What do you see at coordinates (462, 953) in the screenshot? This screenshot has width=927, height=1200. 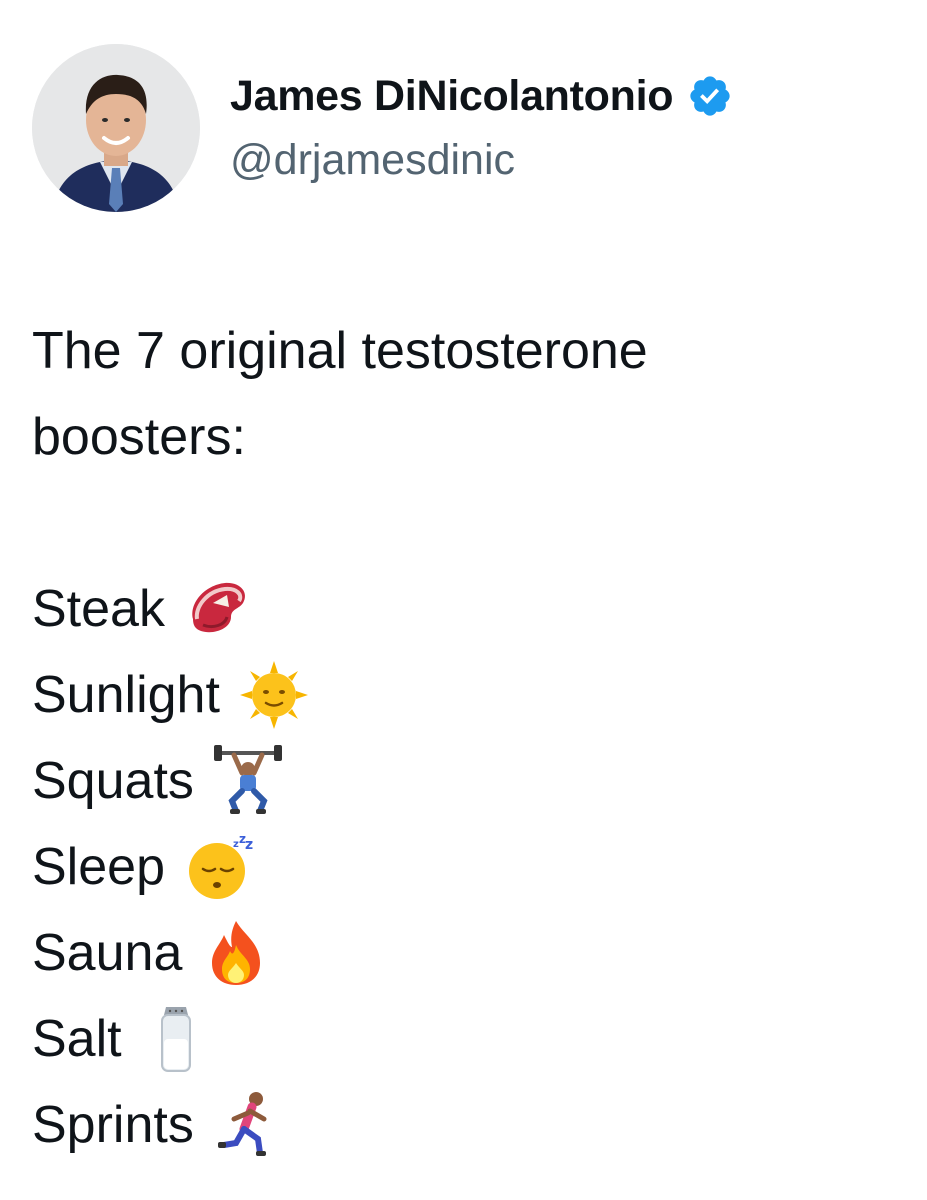 I see `list-item: Sauna` at bounding box center [462, 953].